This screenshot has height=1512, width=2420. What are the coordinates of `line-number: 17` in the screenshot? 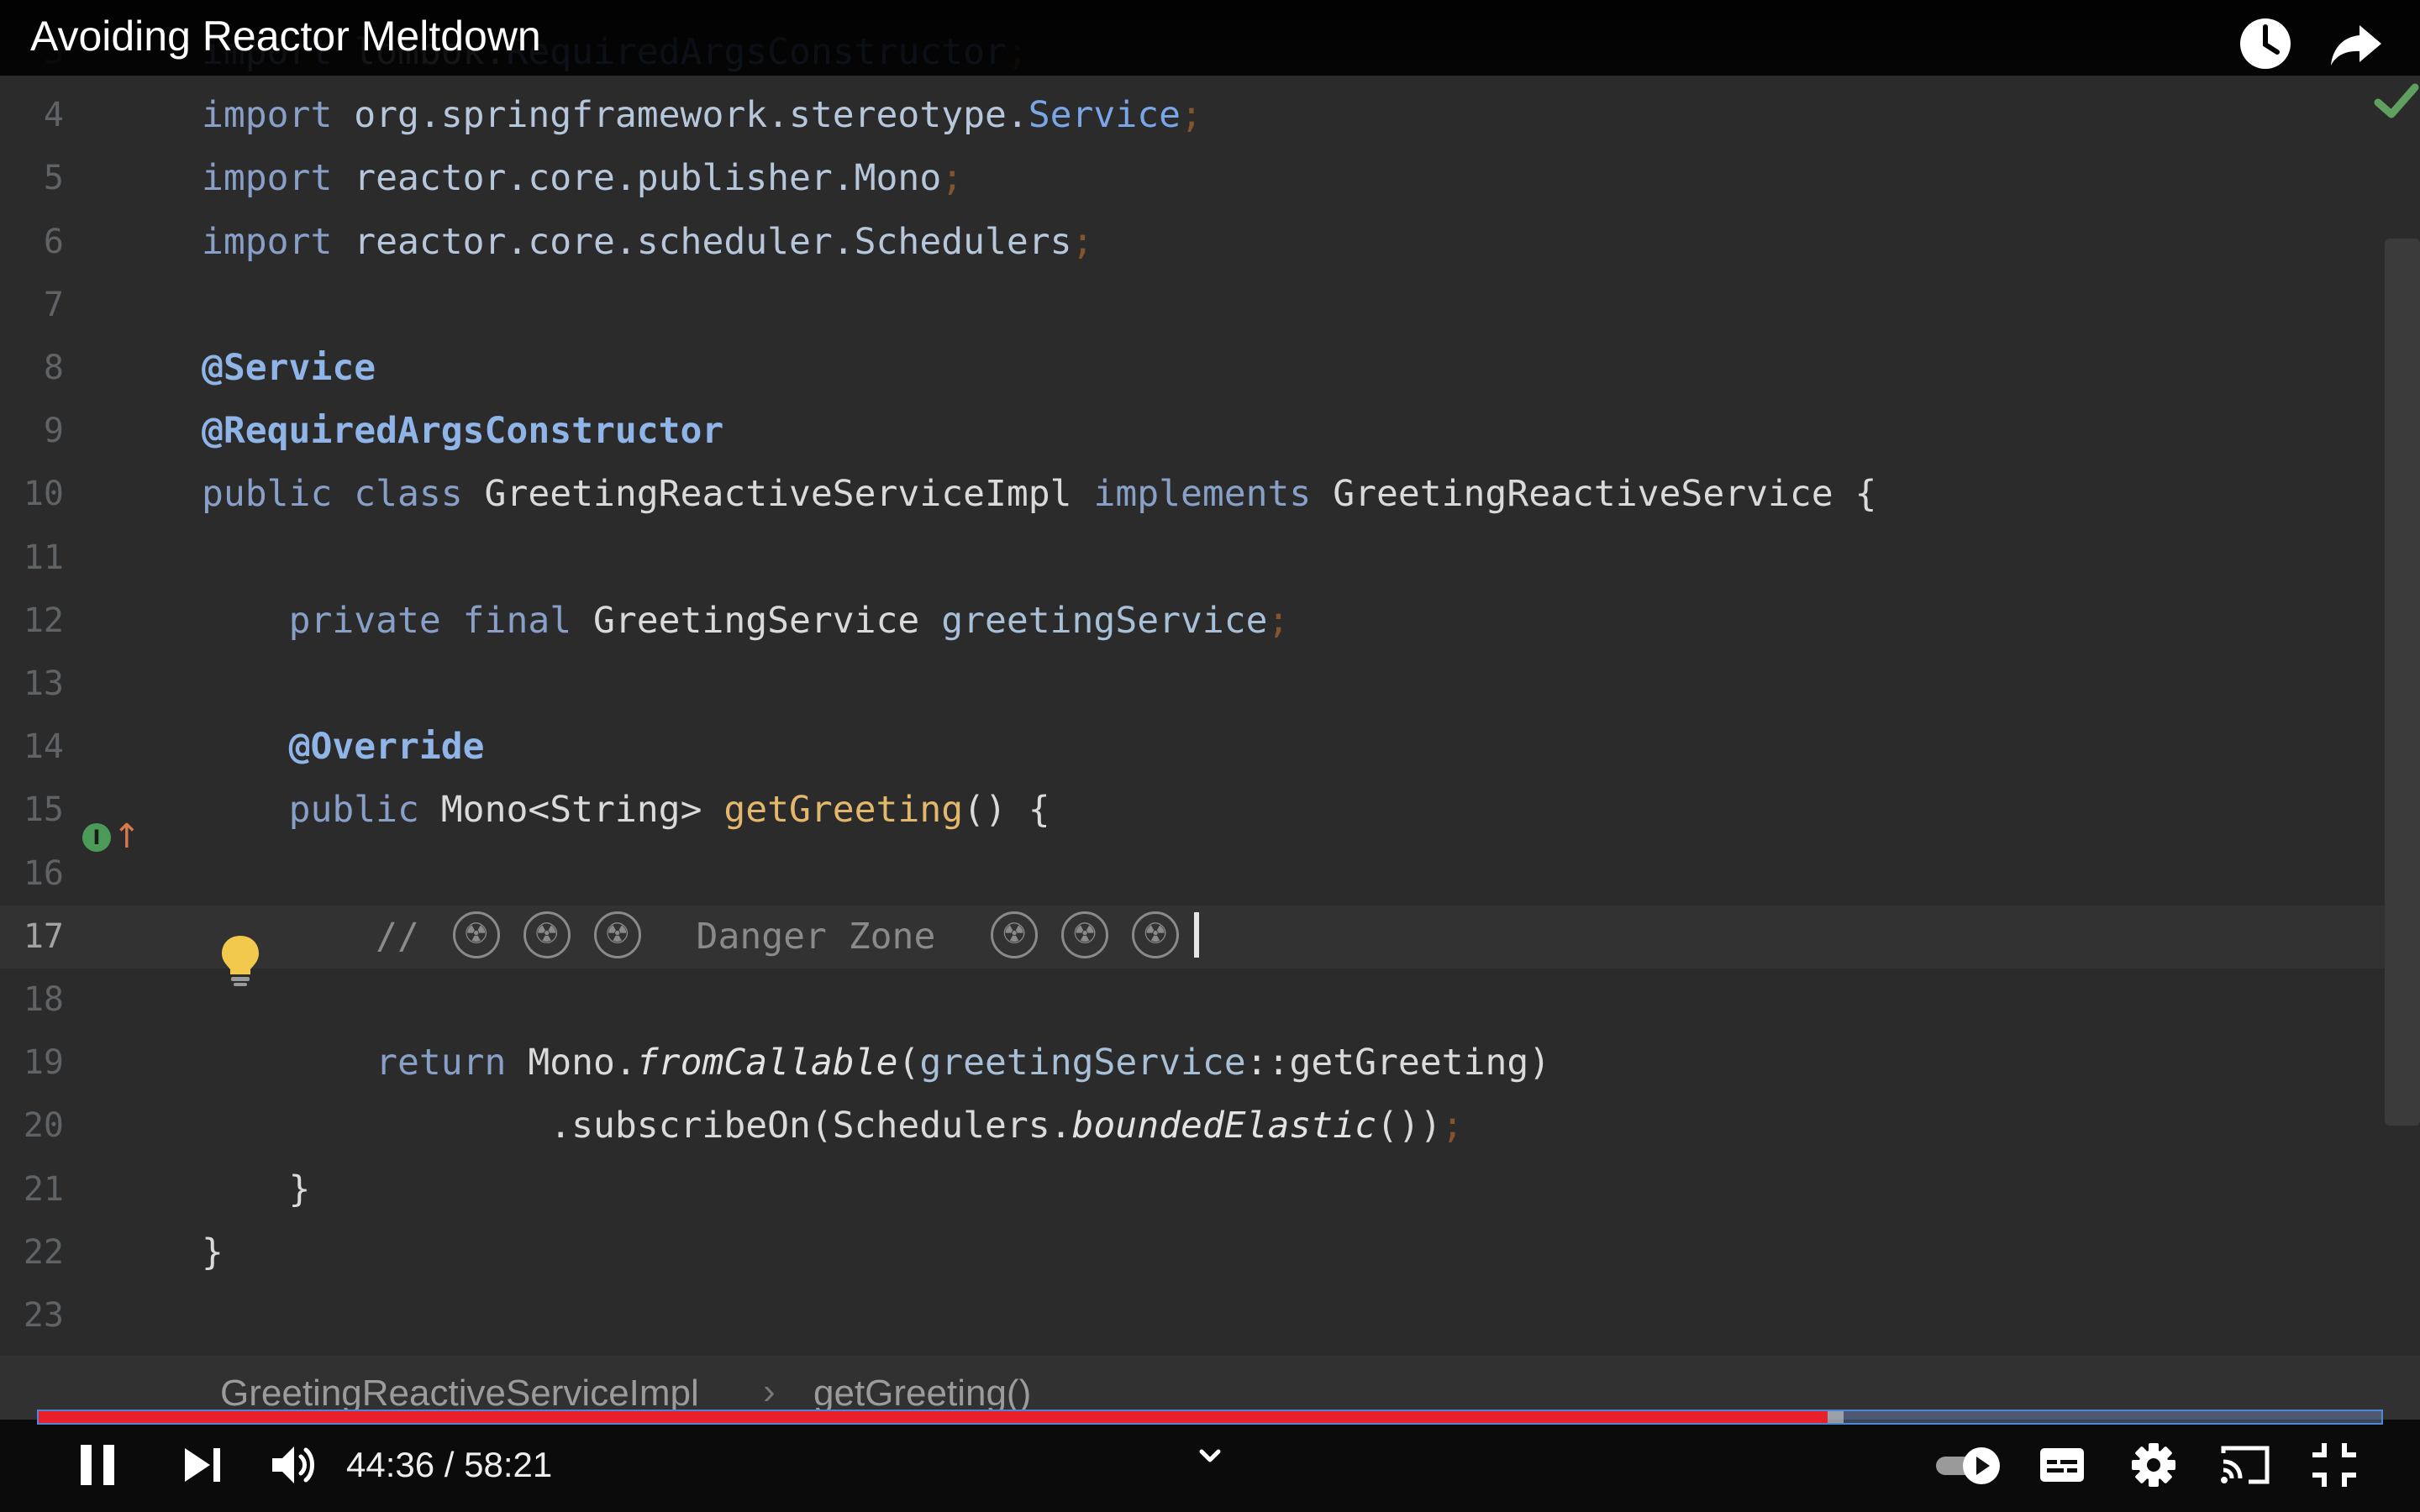 It's located at (43, 936).